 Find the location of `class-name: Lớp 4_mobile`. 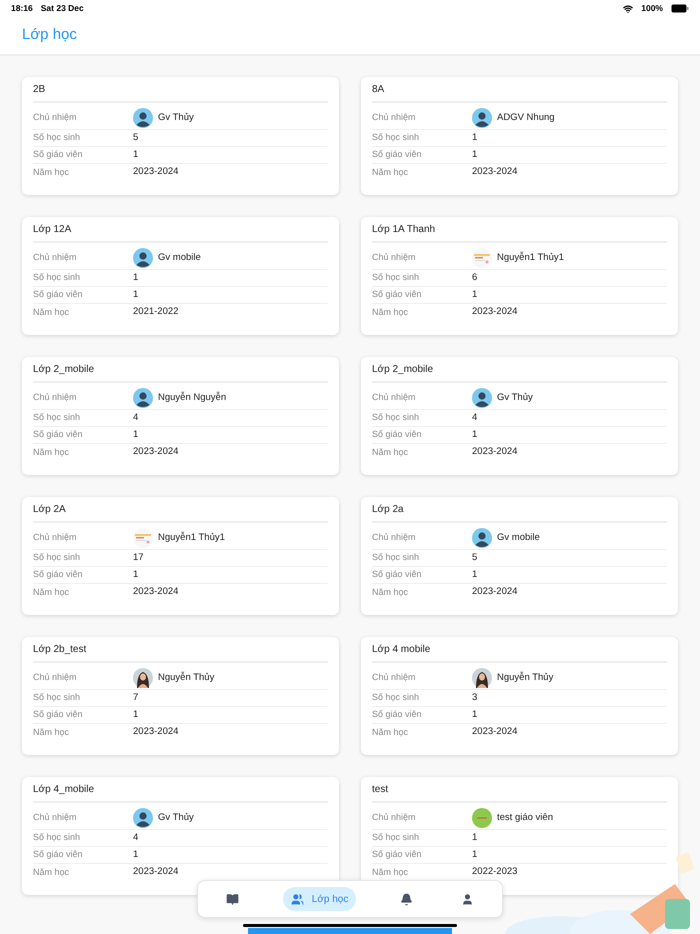

class-name: Lớp 4_mobile is located at coordinates (63, 789).